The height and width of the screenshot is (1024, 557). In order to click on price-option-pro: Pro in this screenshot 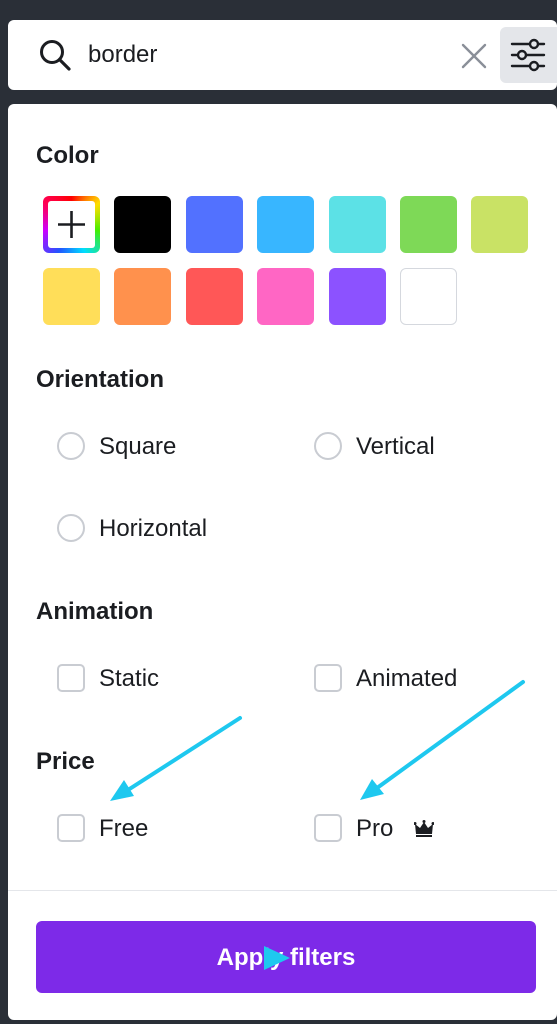, I will do `click(414, 830)`.